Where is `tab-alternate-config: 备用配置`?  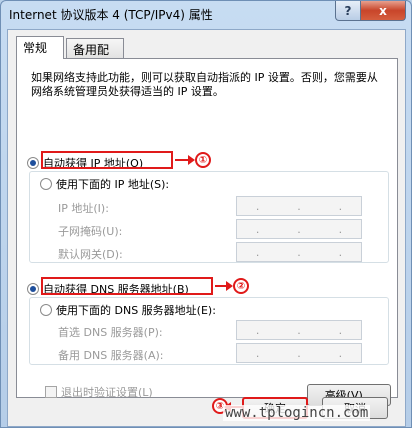 tab-alternate-config: 备用配置 is located at coordinates (95, 56).